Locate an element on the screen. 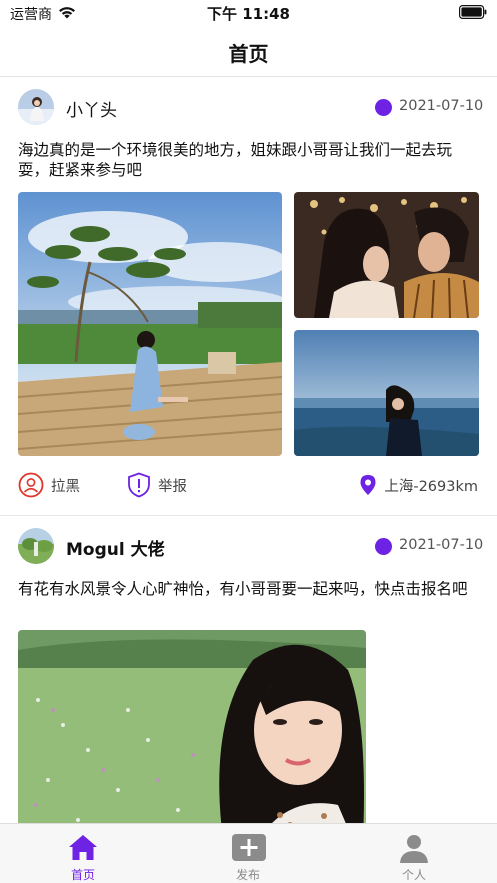 Image resolution: width=497 pixels, height=883 pixels. post-text: 海边真的是一个环境很美的地方，姐妹跟小哥哥让我们一起去玩耍，赶紧来参与吧 is located at coordinates (235, 160).